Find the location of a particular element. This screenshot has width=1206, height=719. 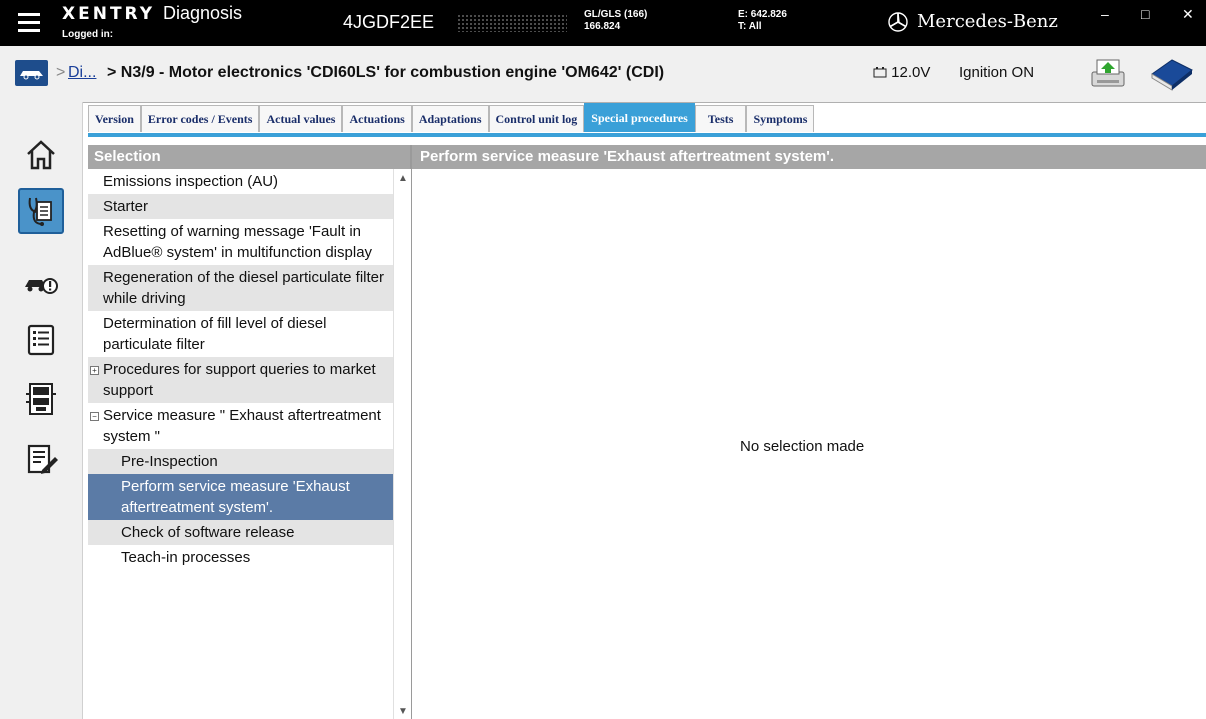

brand-name: XENTRY is located at coordinates (109, 14).